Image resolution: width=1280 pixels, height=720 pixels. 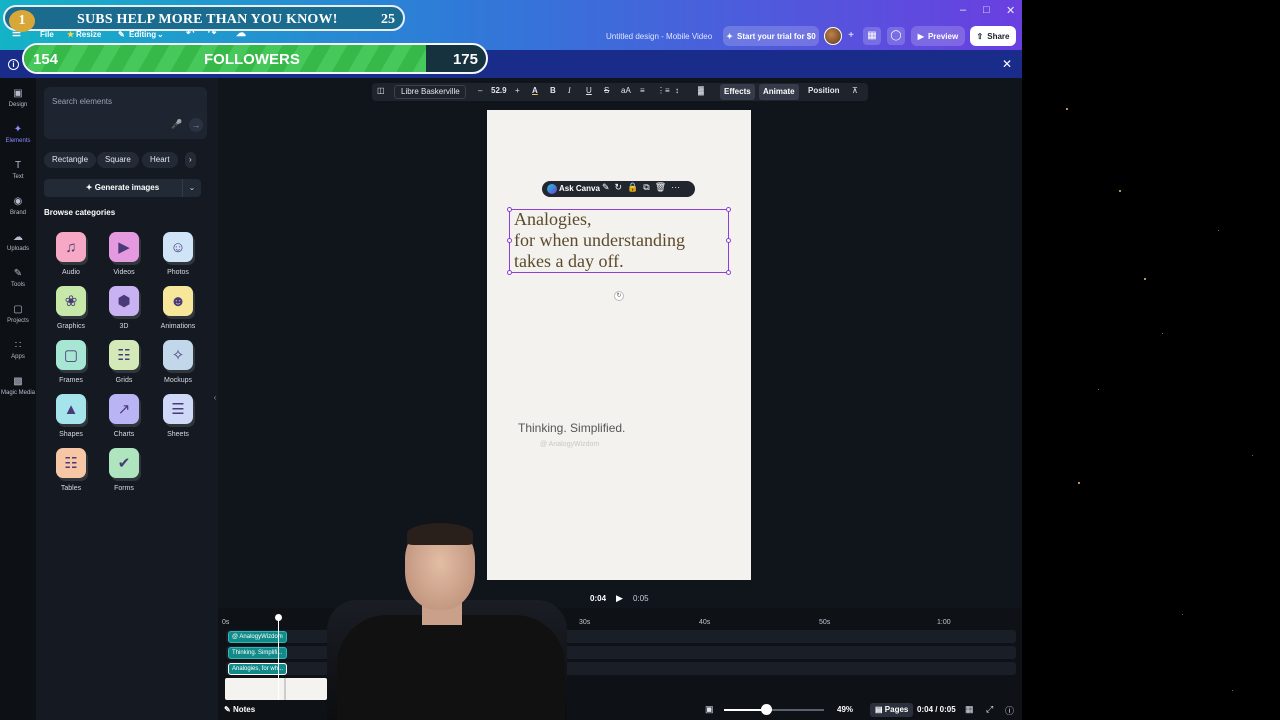 What do you see at coordinates (71, 416) in the screenshot?
I see `category-shapes: ▲ Shapes` at bounding box center [71, 416].